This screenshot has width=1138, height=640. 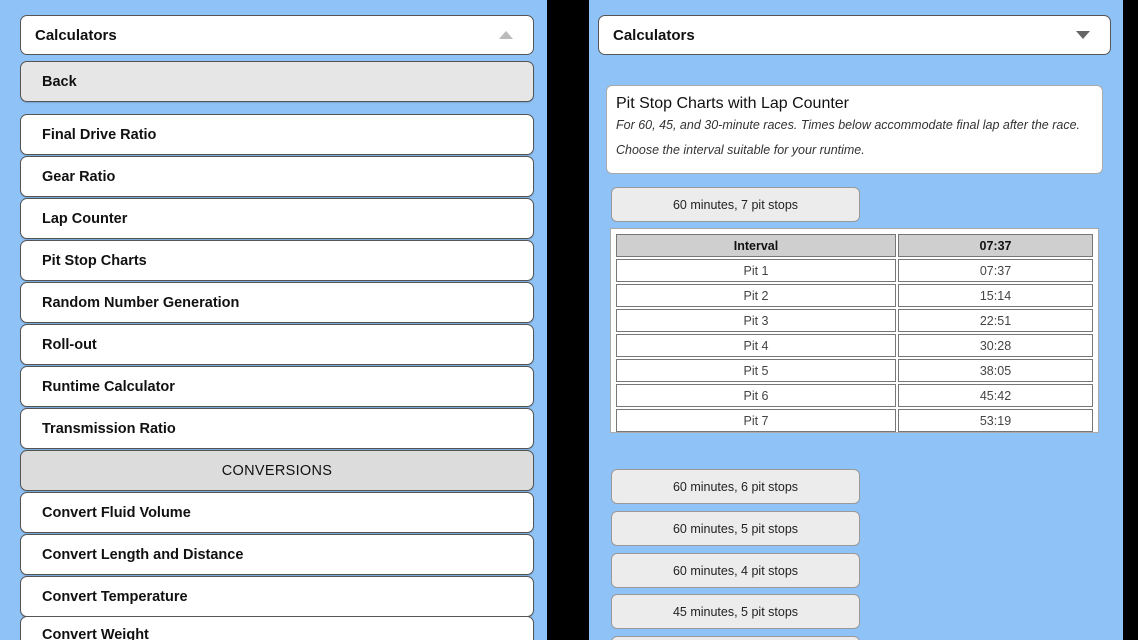 What do you see at coordinates (277, 596) in the screenshot?
I see `menu-item-convert-temperature: Convert Temperature` at bounding box center [277, 596].